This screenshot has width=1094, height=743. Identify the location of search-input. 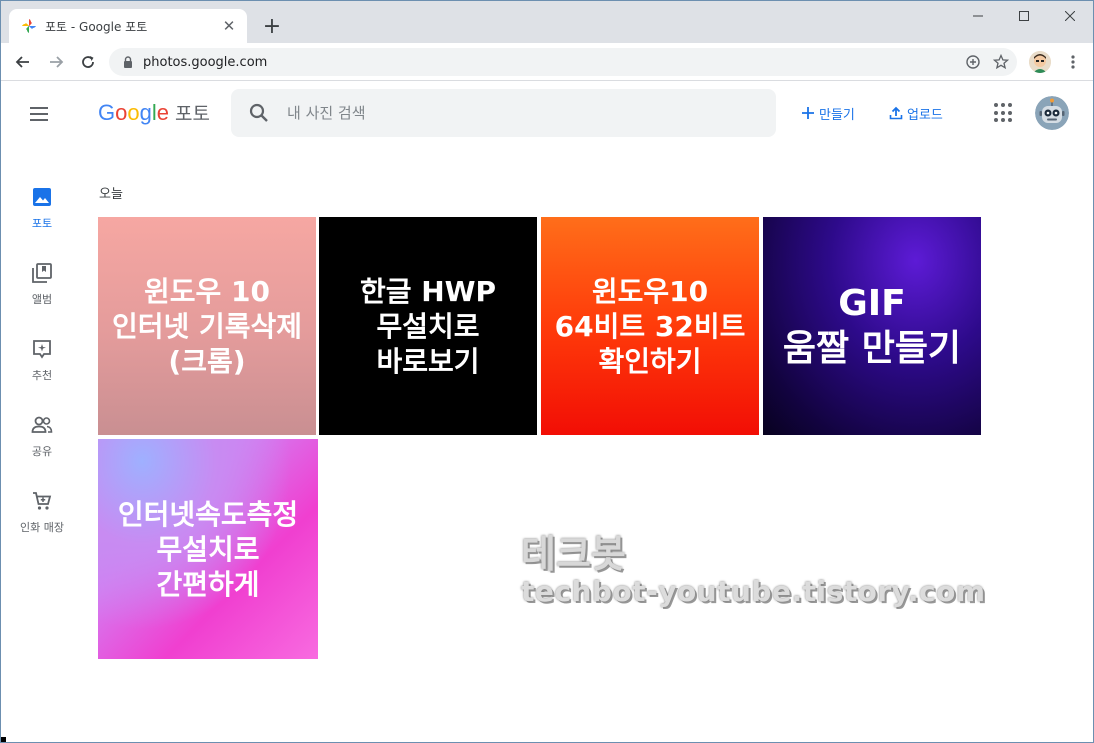
(507, 113).